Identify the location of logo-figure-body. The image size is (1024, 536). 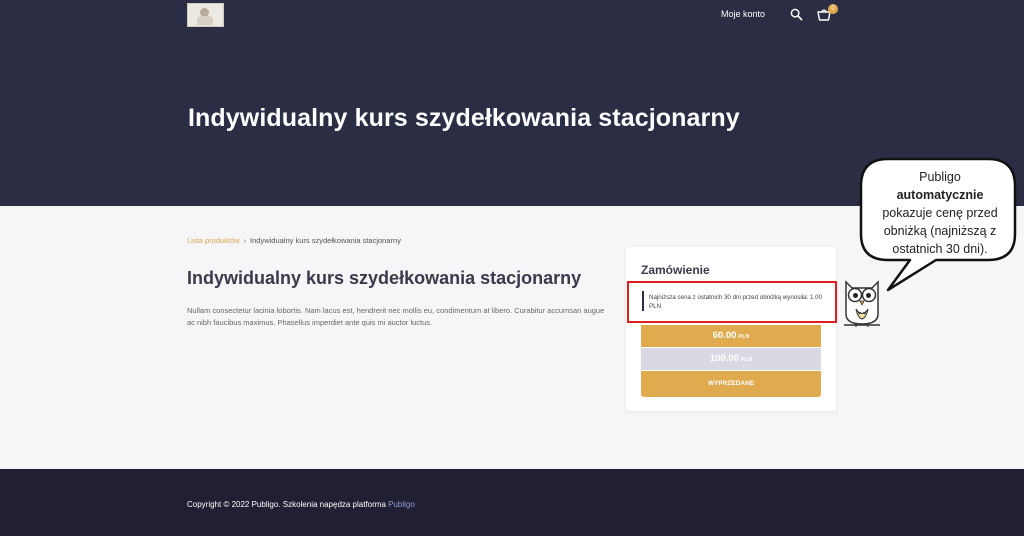
(205, 20).